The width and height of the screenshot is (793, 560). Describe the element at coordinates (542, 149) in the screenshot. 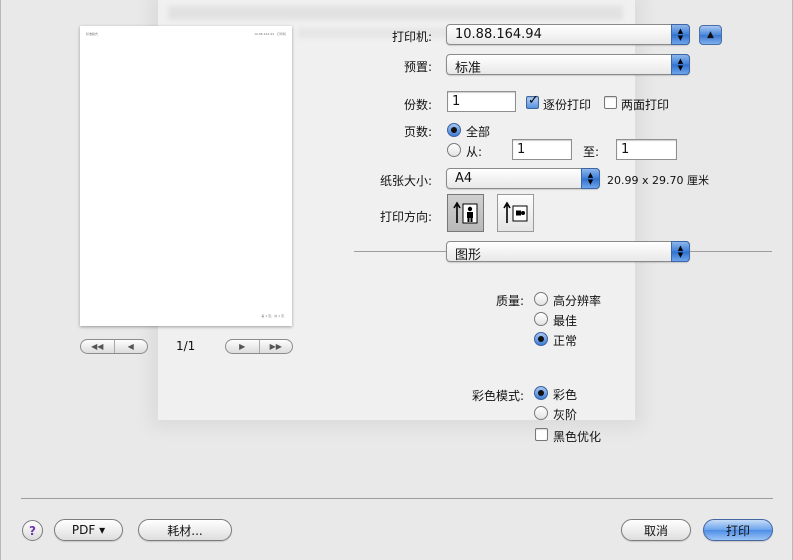

I see `pages-from-input: 1` at that location.